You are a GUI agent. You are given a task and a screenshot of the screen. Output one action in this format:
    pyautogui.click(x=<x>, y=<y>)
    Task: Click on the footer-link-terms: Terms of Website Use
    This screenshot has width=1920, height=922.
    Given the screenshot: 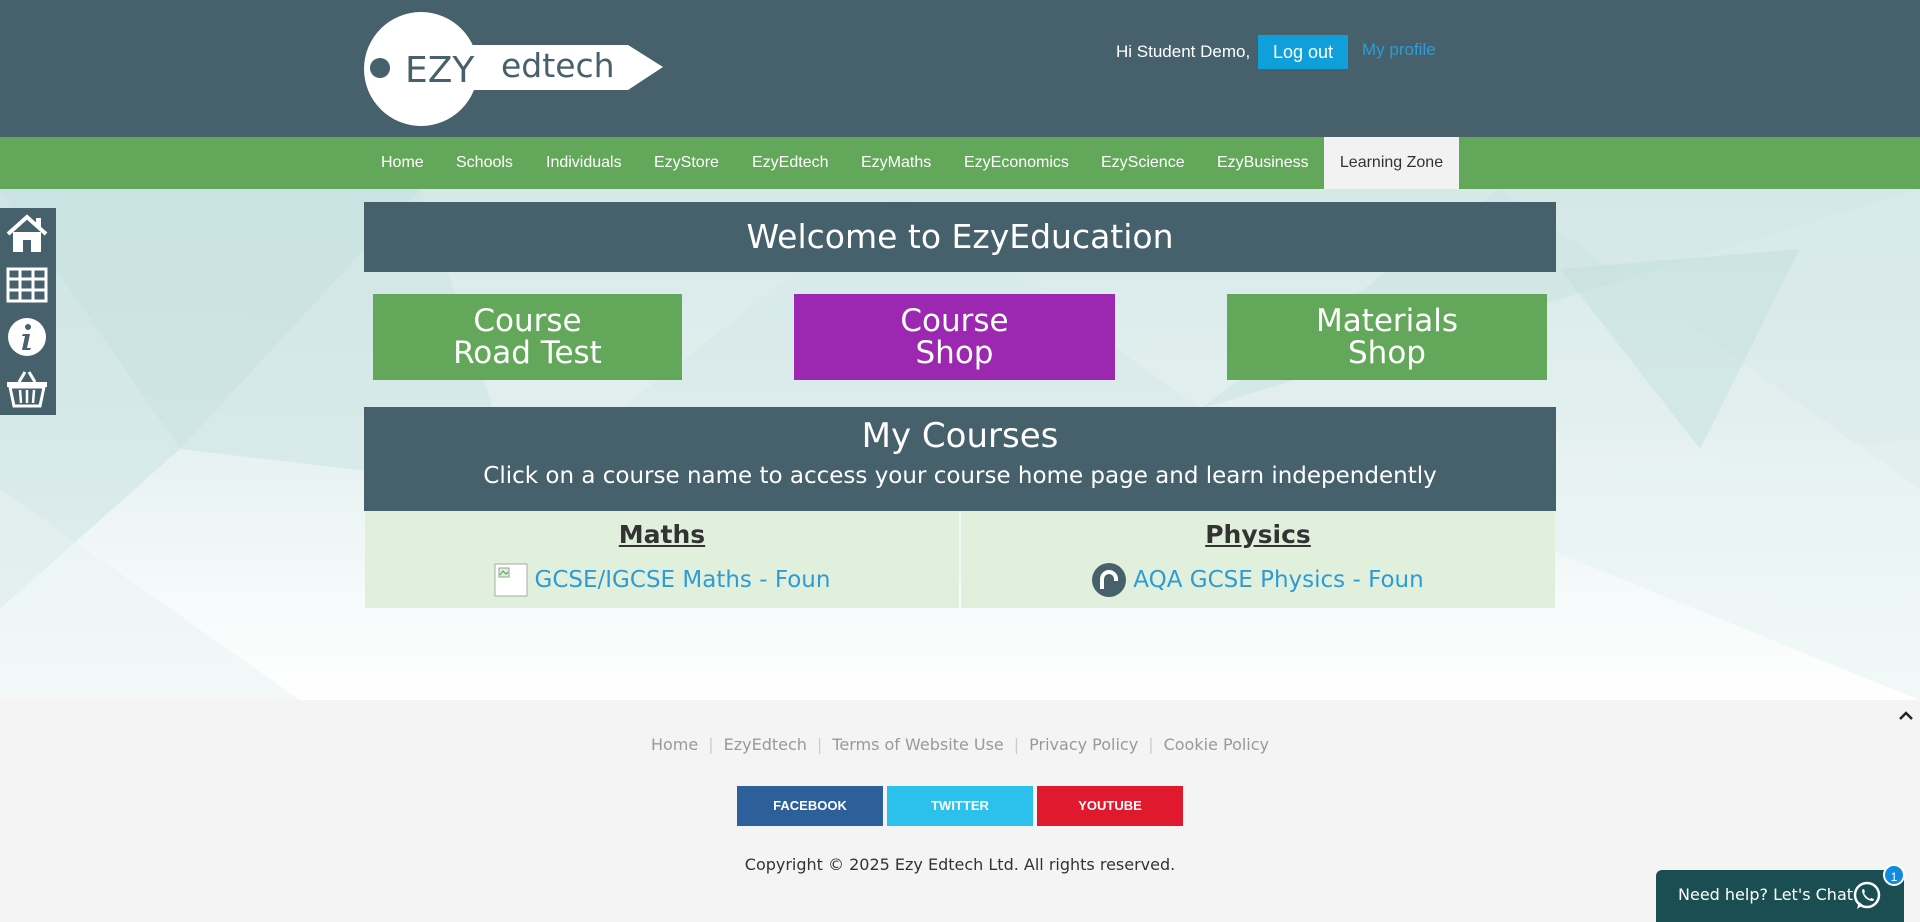 What is the action you would take?
    pyautogui.click(x=917, y=744)
    